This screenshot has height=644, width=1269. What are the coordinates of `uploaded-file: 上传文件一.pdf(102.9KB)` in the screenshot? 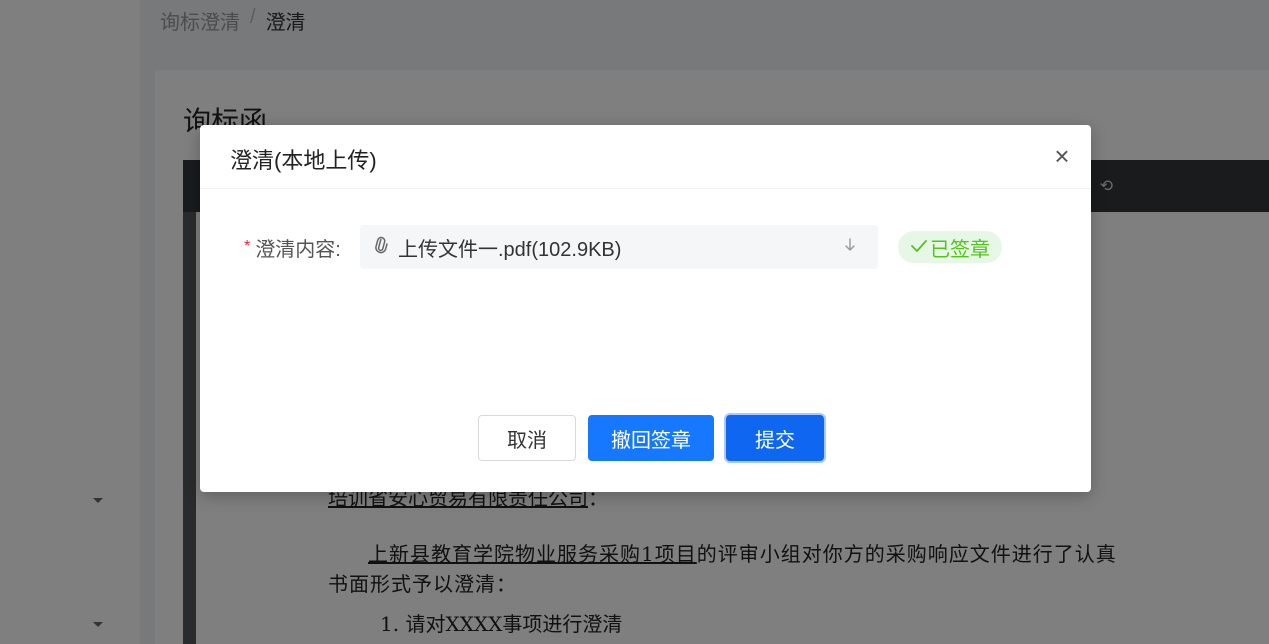 It's located at (619, 247).